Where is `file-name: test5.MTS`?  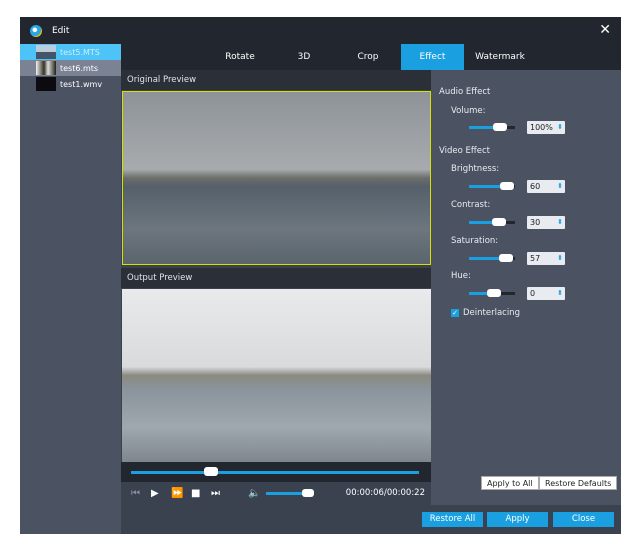
file-name: test5.MTS is located at coordinates (80, 52).